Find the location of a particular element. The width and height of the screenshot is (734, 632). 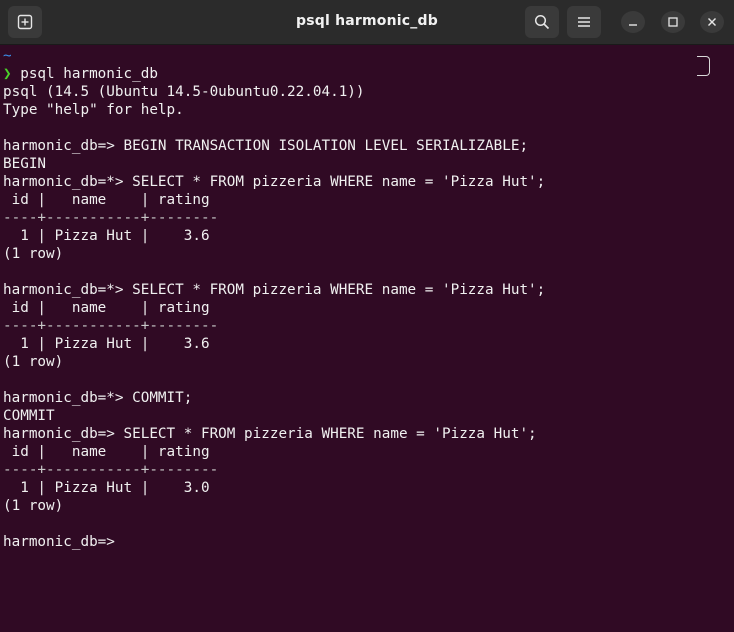

hamburger-menu-icon is located at coordinates (584, 22).